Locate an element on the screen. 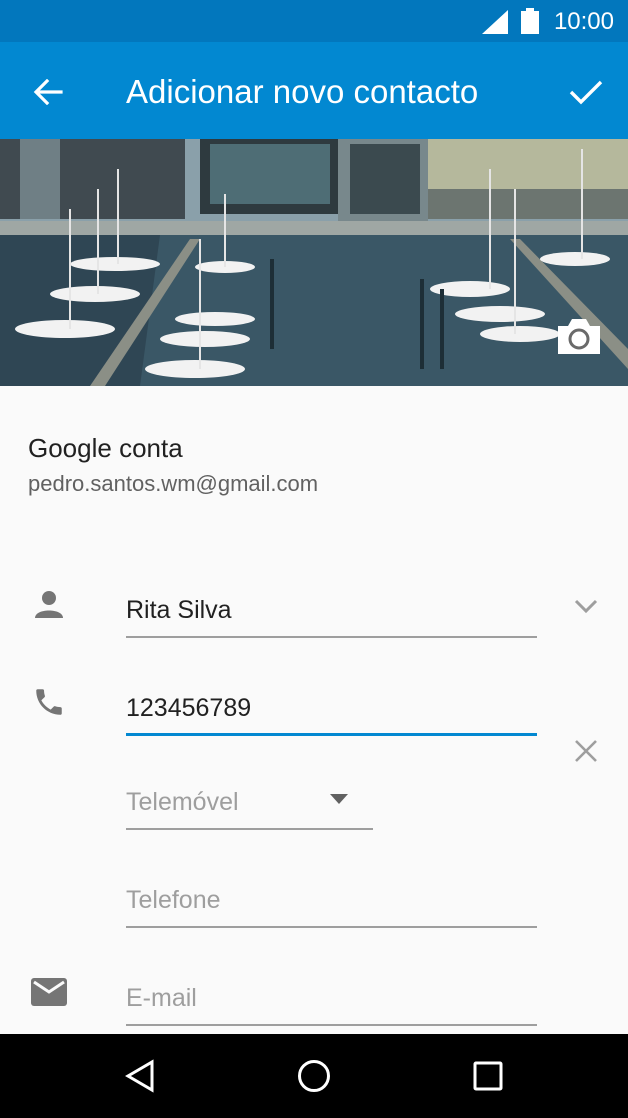 The image size is (628, 1118). email-placeholder: E-mail is located at coordinates (161, 998).